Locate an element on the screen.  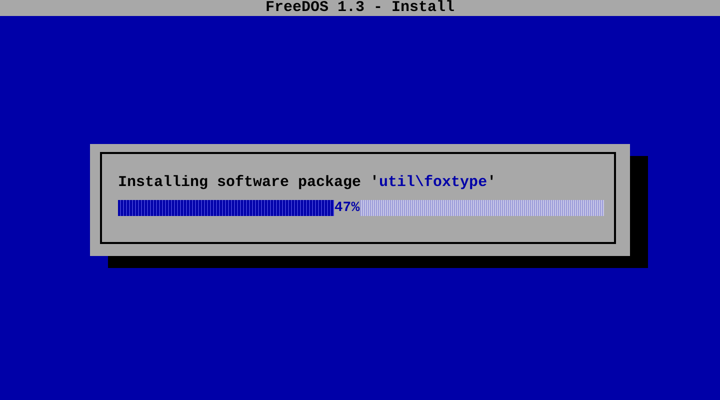
install-message: Installing software package 'util\foxtype' is located at coordinates (308, 183).